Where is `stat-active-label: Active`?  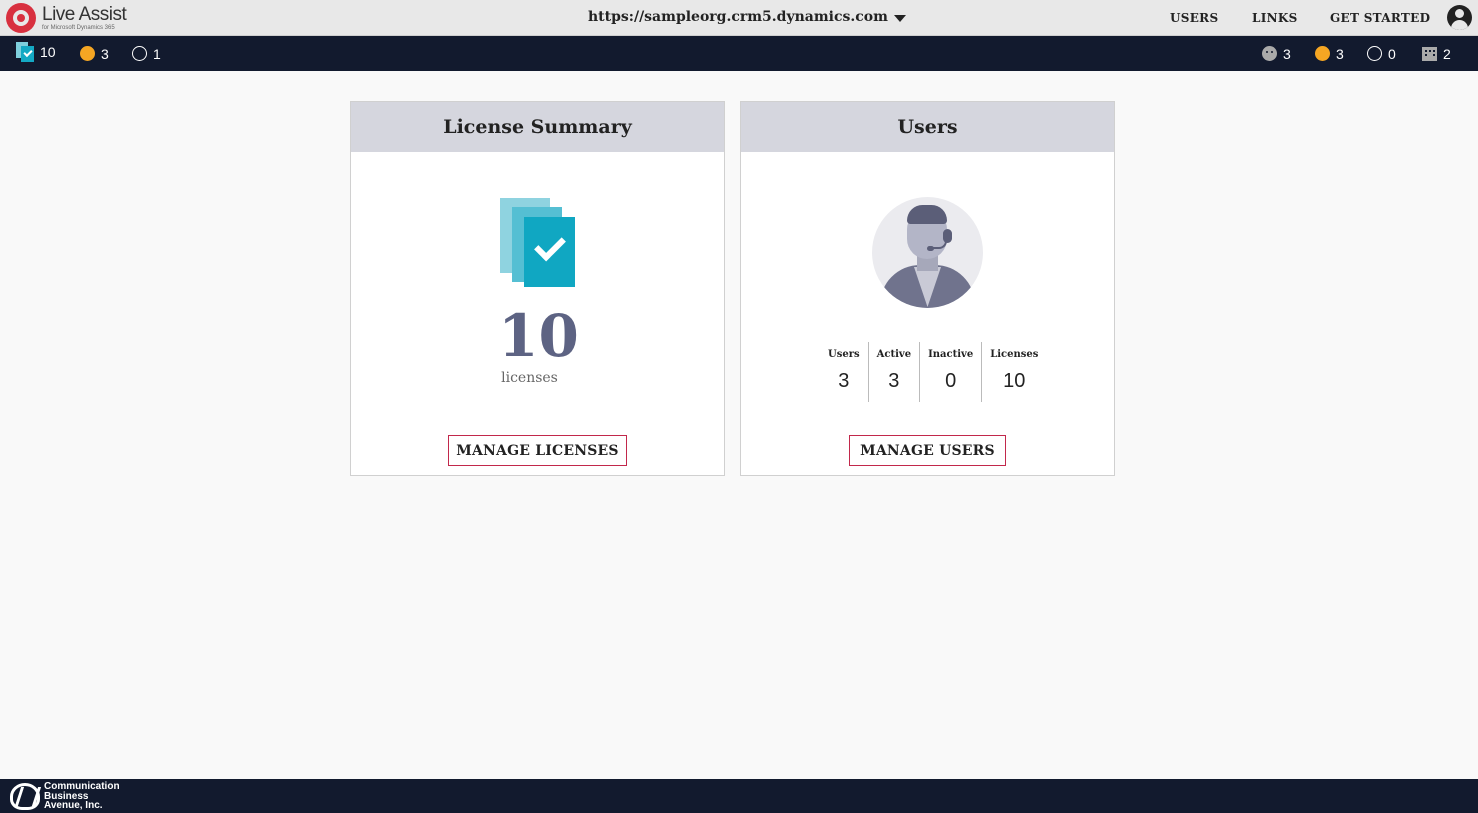 stat-active-label: Active is located at coordinates (894, 354).